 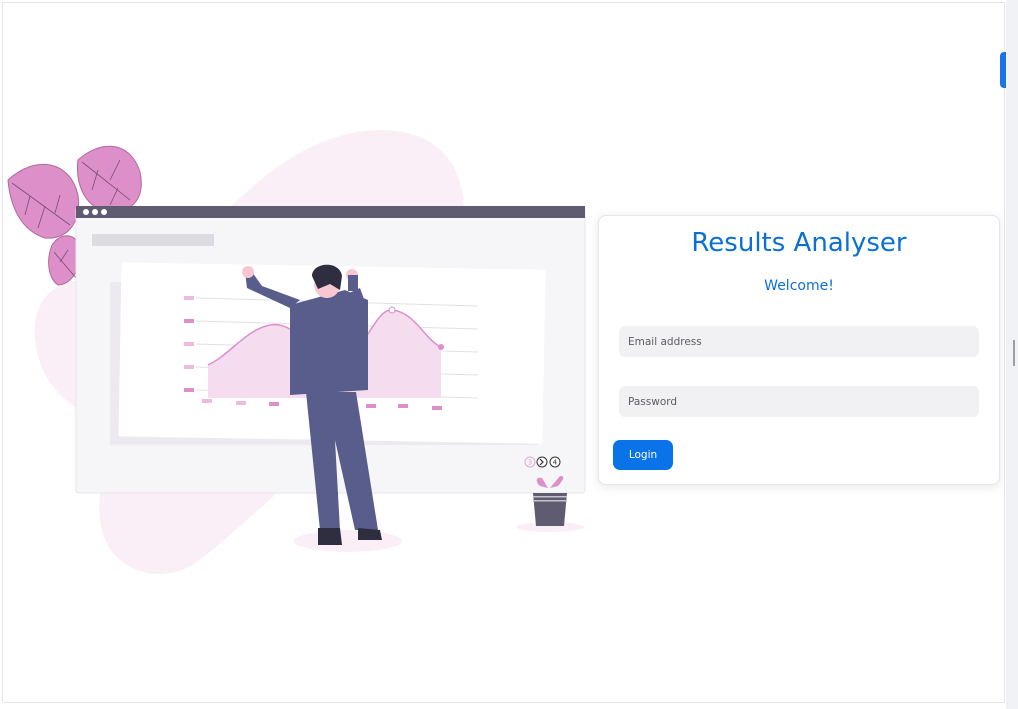 I want to click on carousel-indicator-label: 4, so click(x=555, y=463).